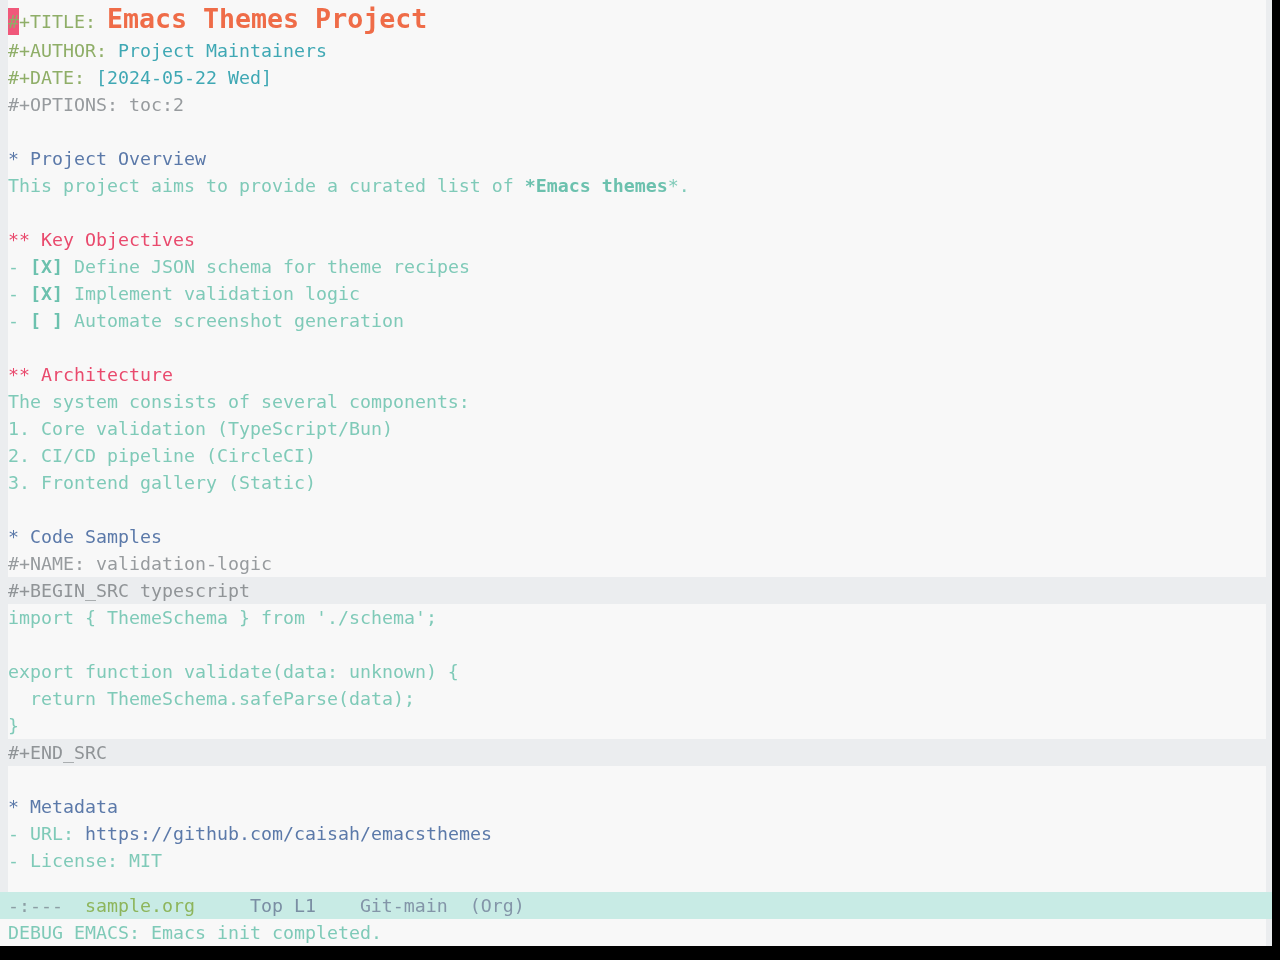  Describe the element at coordinates (63, 806) in the screenshot. I see `heading: * Metadata` at that location.